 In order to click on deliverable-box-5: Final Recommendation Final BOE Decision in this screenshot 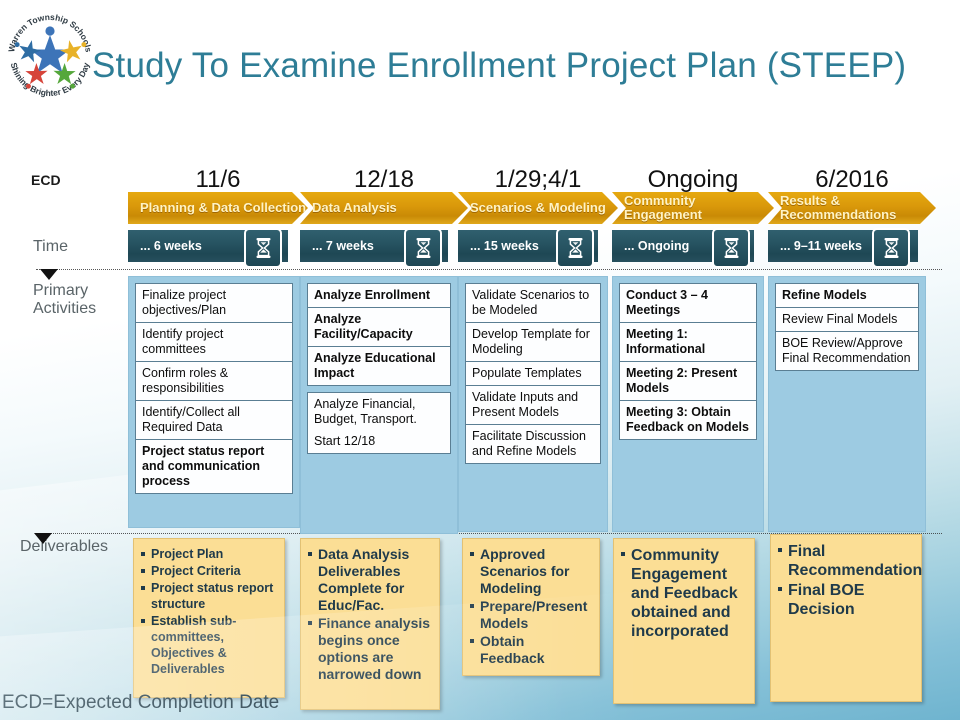, I will do `click(846, 618)`.